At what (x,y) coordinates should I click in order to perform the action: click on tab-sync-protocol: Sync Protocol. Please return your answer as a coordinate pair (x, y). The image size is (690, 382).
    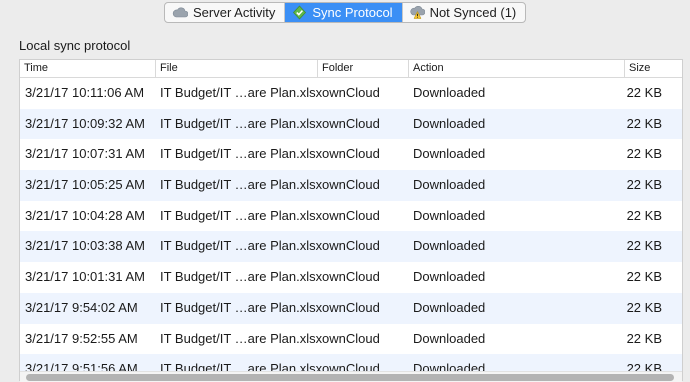
    Looking at the image, I should click on (344, 12).